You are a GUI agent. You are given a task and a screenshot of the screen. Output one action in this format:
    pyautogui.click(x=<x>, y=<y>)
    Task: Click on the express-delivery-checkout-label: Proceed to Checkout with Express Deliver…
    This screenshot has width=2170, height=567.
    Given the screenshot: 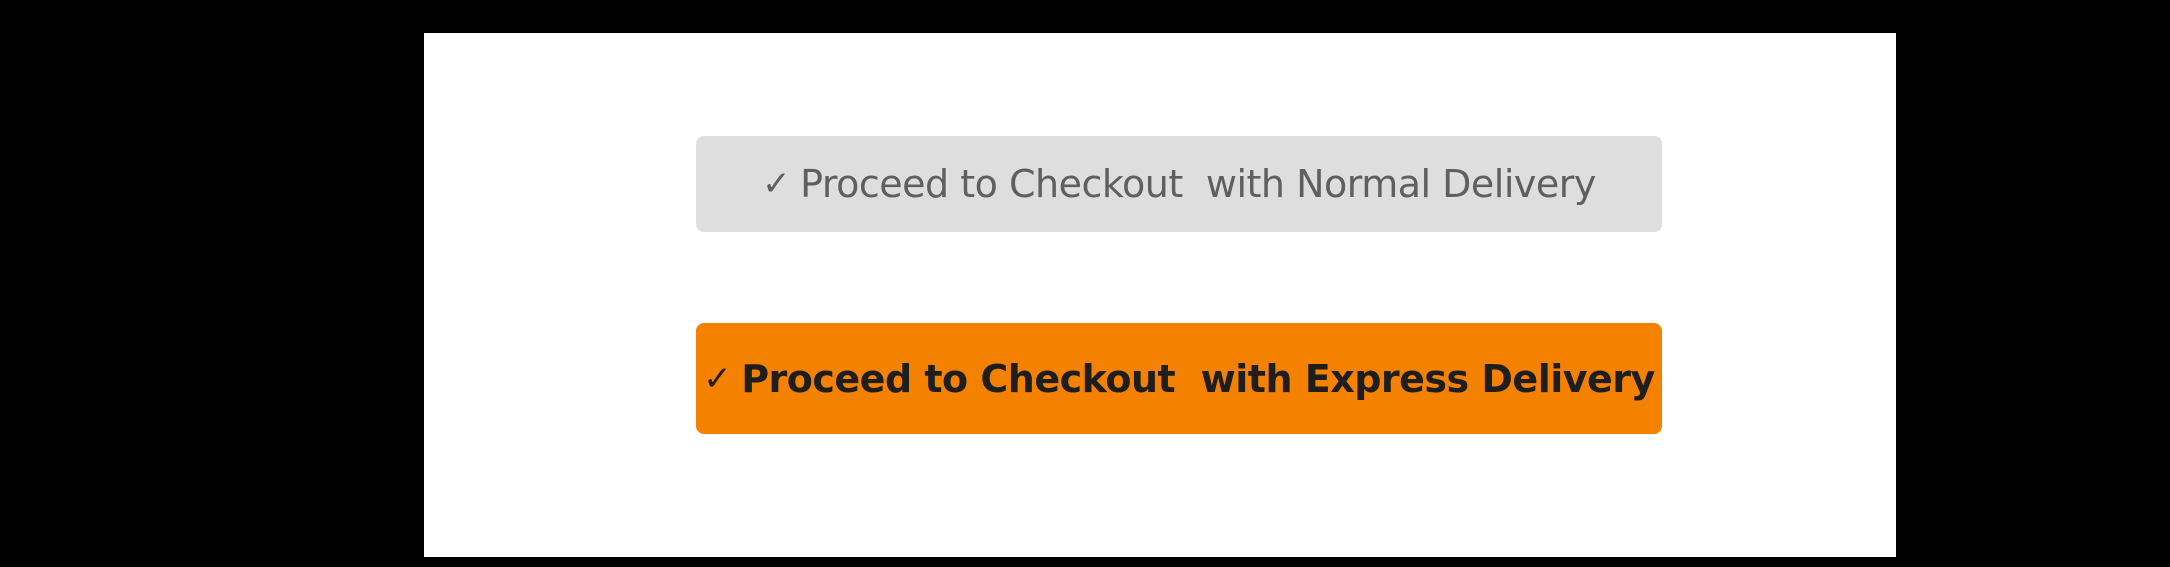 What is the action you would take?
    pyautogui.click(x=1198, y=378)
    